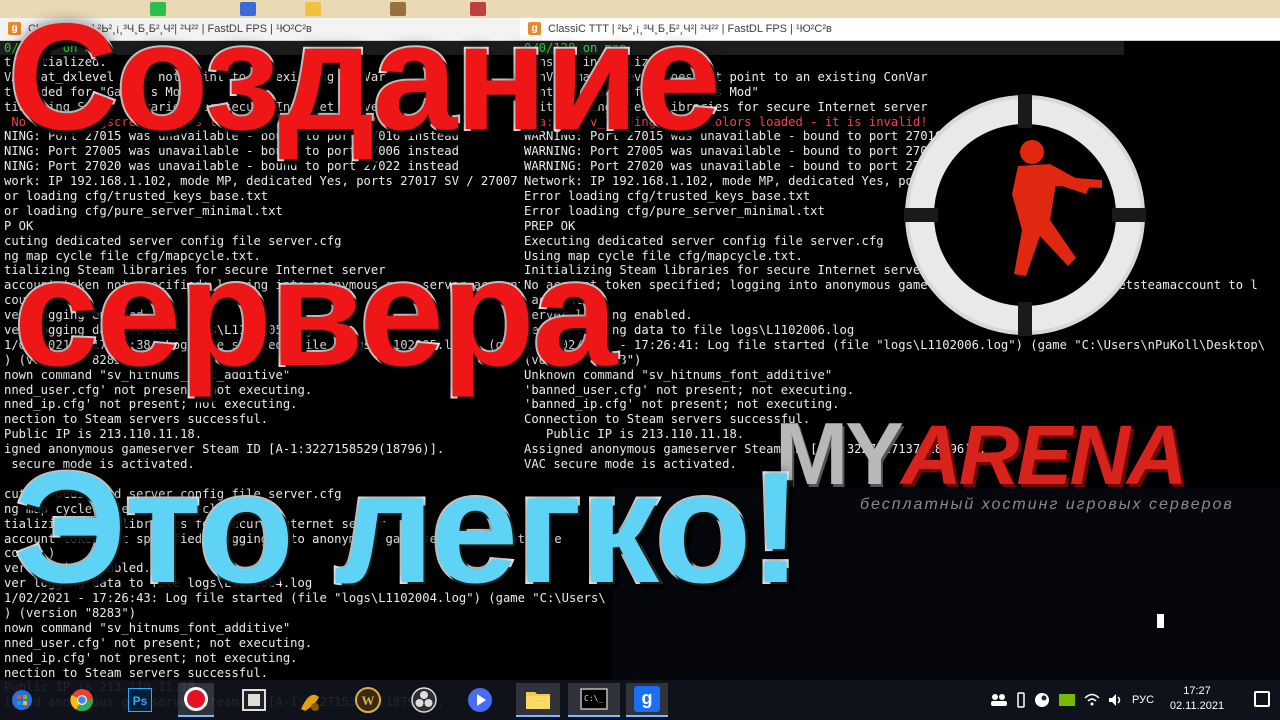  I want to click on wow-icon: W, so click(368, 700).